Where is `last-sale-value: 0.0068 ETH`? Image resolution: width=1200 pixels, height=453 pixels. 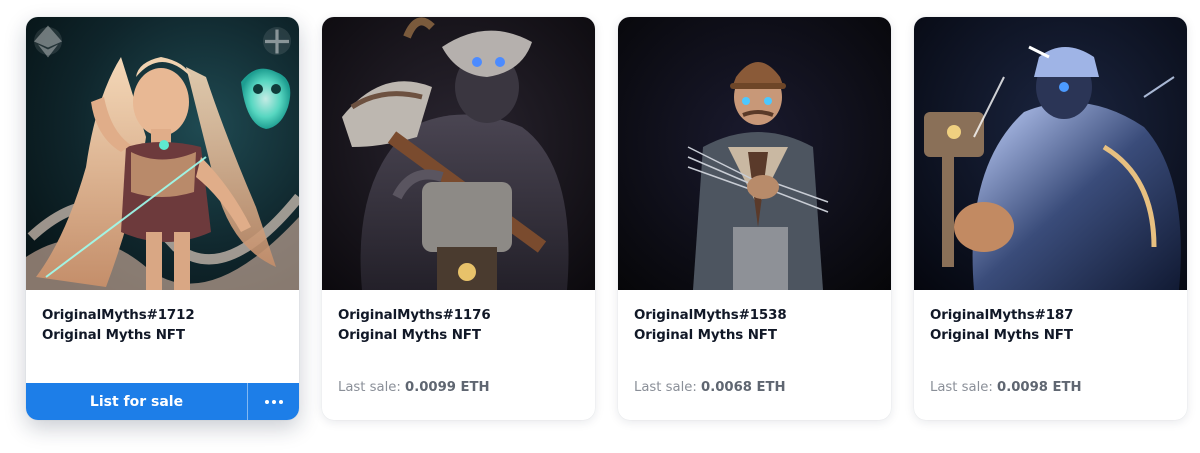
last-sale-value: 0.0068 ETH is located at coordinates (743, 387).